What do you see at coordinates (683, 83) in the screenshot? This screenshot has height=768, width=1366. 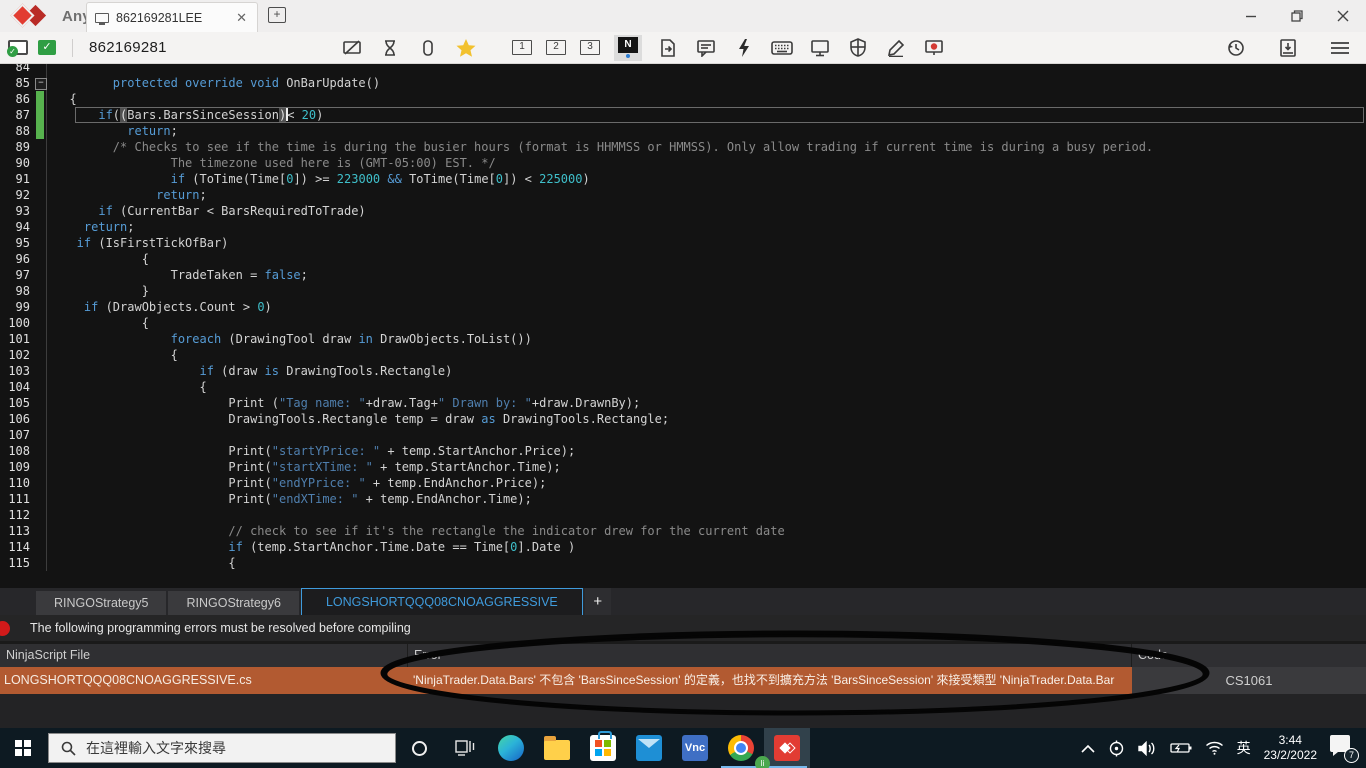 I see `code-line: 85 protected override void OnBarUpdate()` at bounding box center [683, 83].